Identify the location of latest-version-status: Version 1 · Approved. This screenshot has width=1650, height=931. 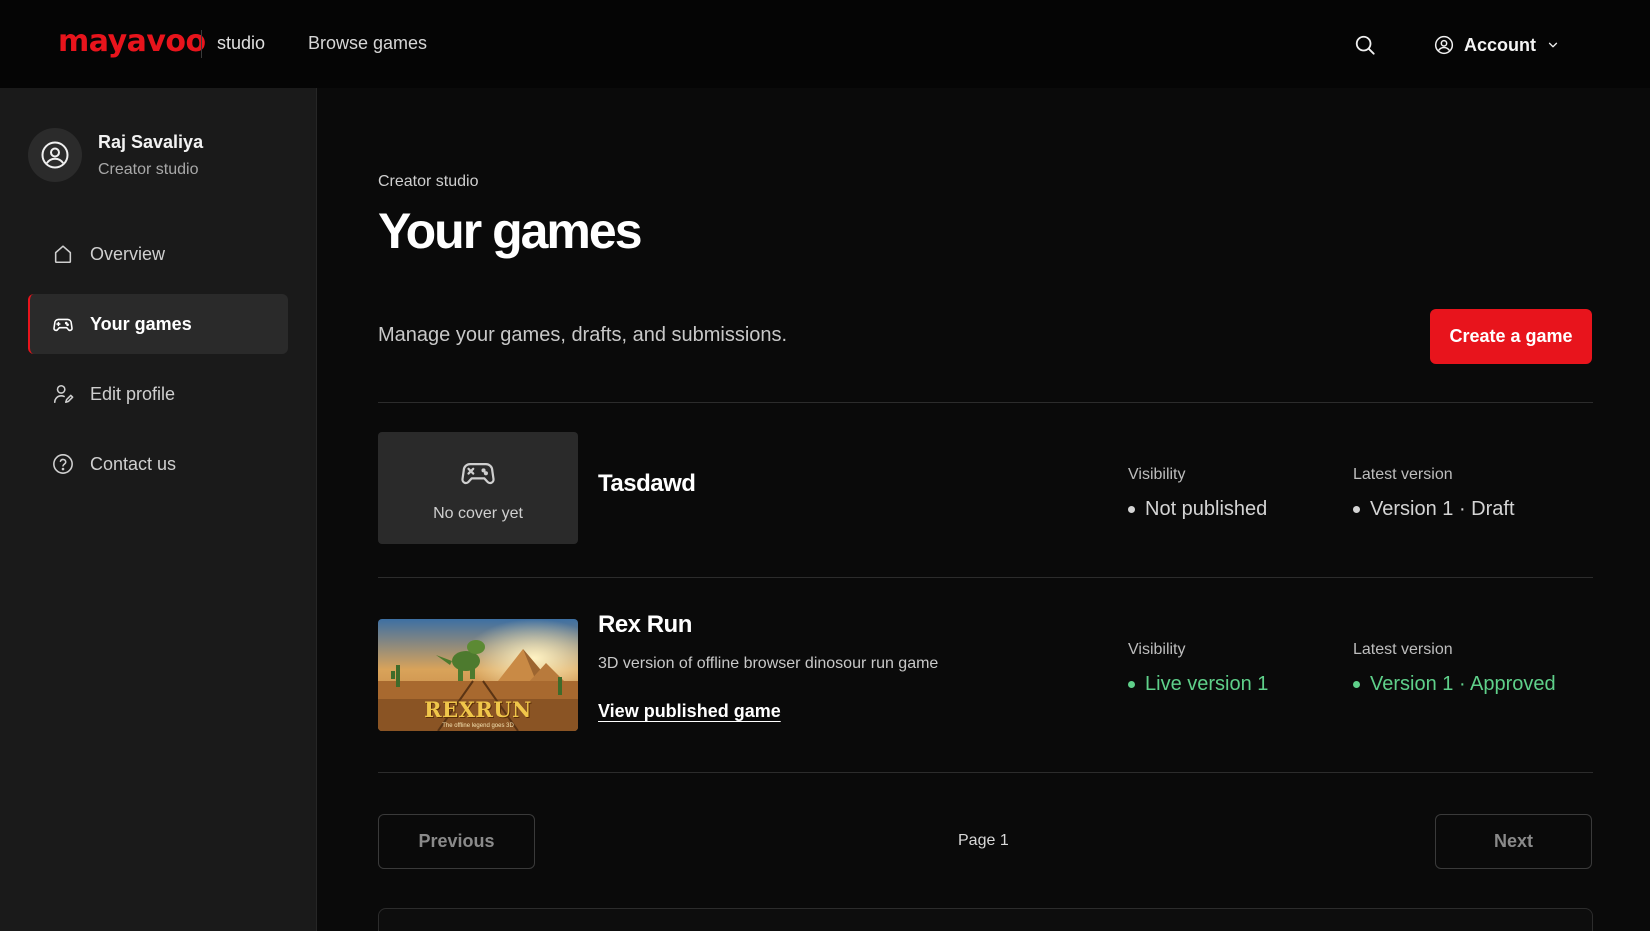
(1454, 684).